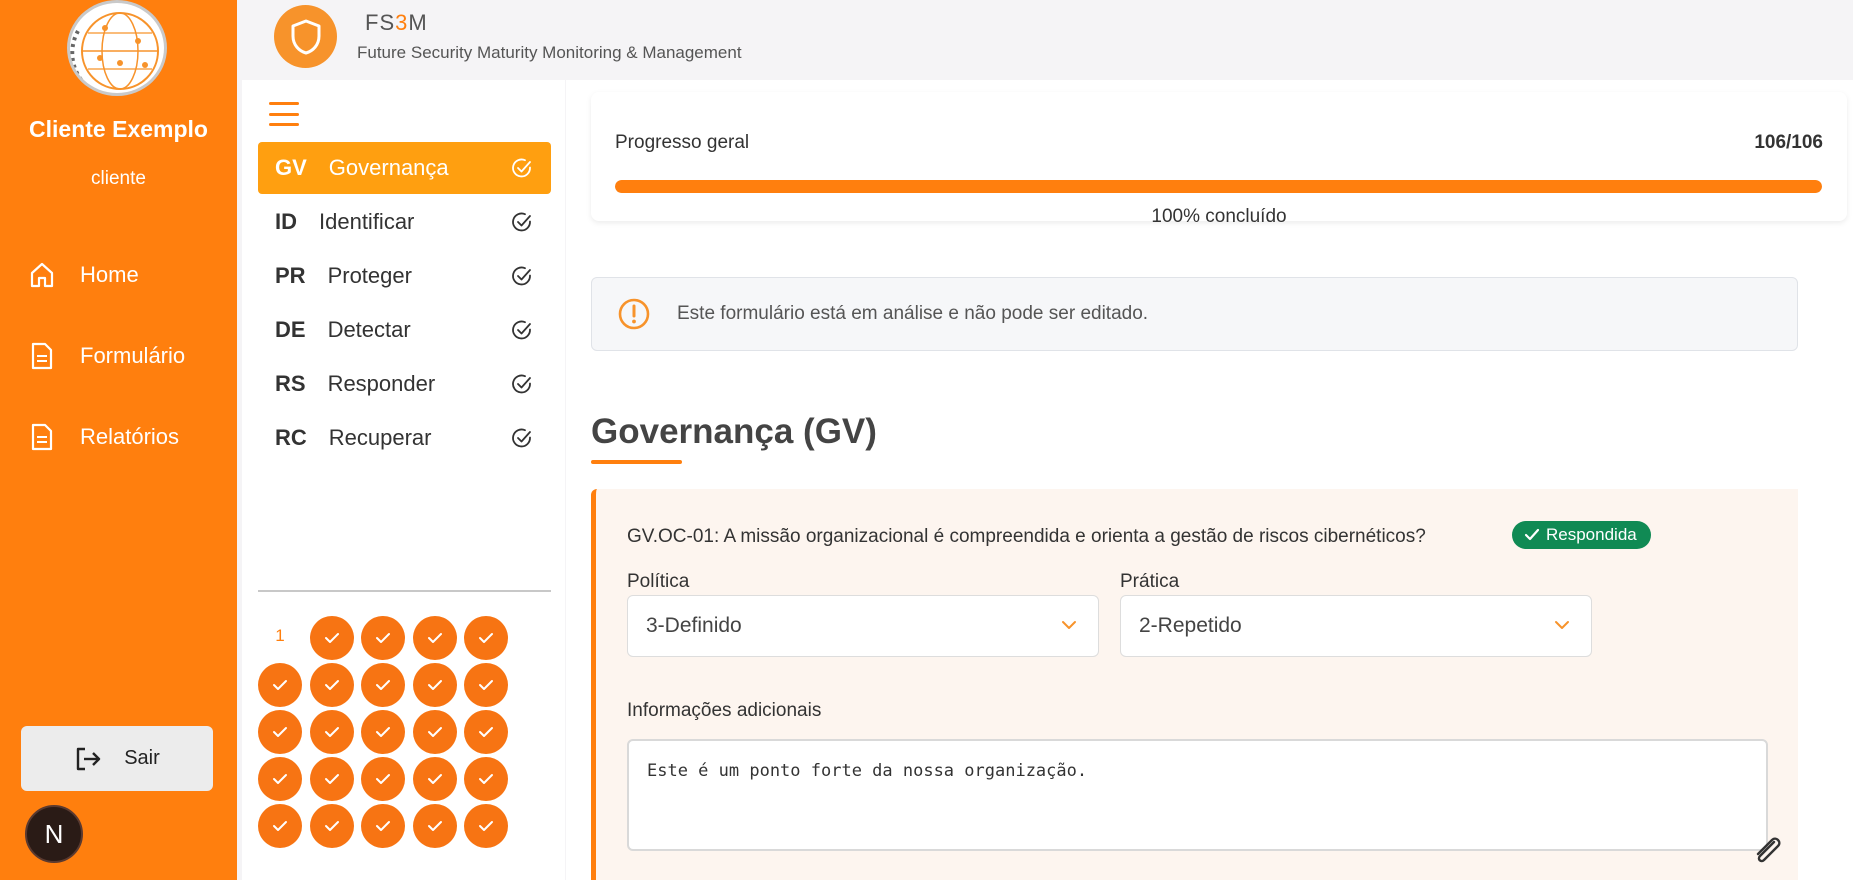 The height and width of the screenshot is (880, 1853). I want to click on practice-select-value: 2-Repetido, so click(1190, 625).